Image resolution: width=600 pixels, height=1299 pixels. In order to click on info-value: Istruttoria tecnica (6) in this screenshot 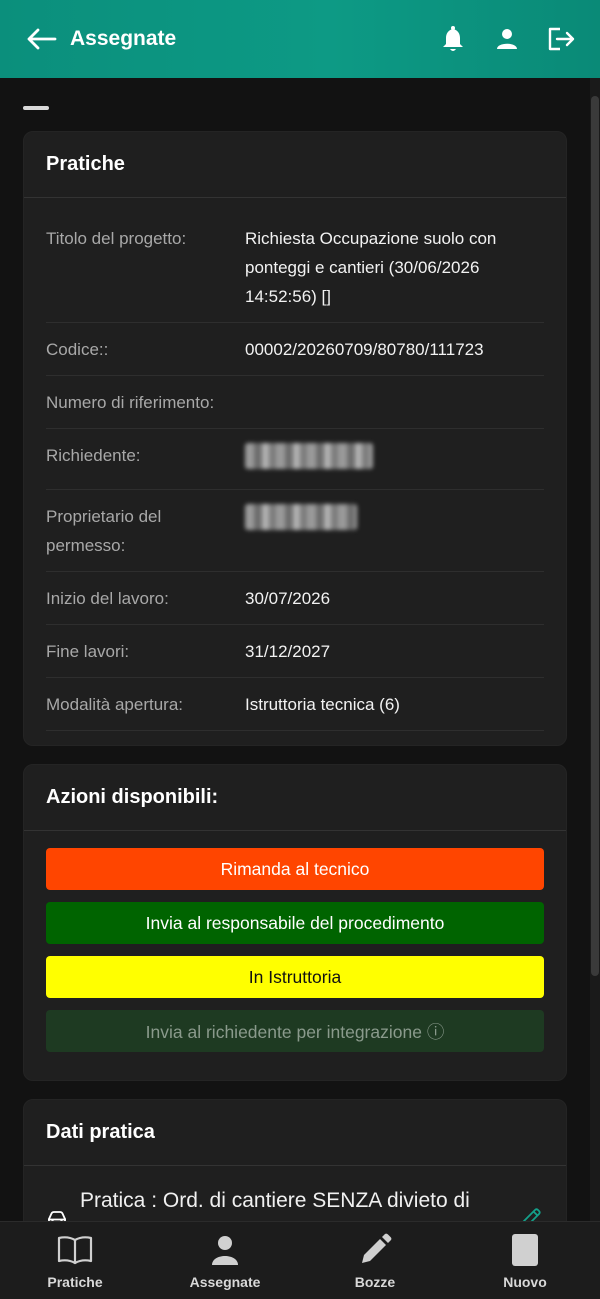, I will do `click(322, 704)`.